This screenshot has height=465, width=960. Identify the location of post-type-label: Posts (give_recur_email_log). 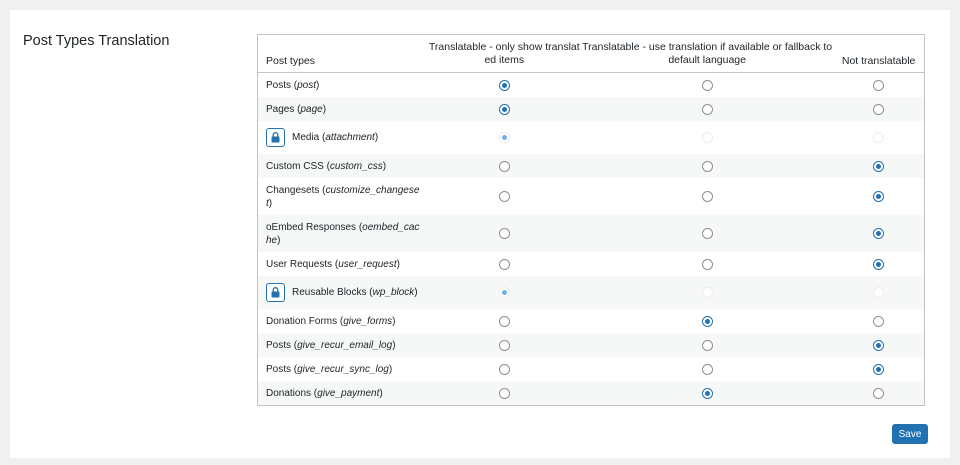
(331, 345).